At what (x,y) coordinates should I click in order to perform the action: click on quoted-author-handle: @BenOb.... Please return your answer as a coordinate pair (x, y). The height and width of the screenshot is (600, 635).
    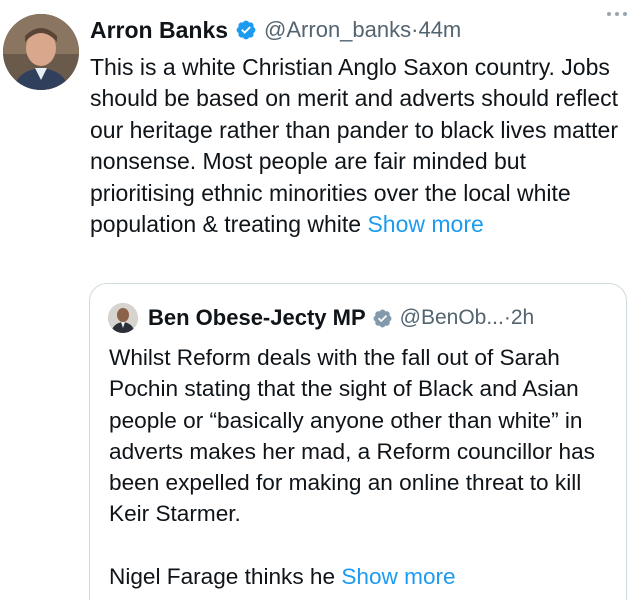
    Looking at the image, I should click on (452, 318).